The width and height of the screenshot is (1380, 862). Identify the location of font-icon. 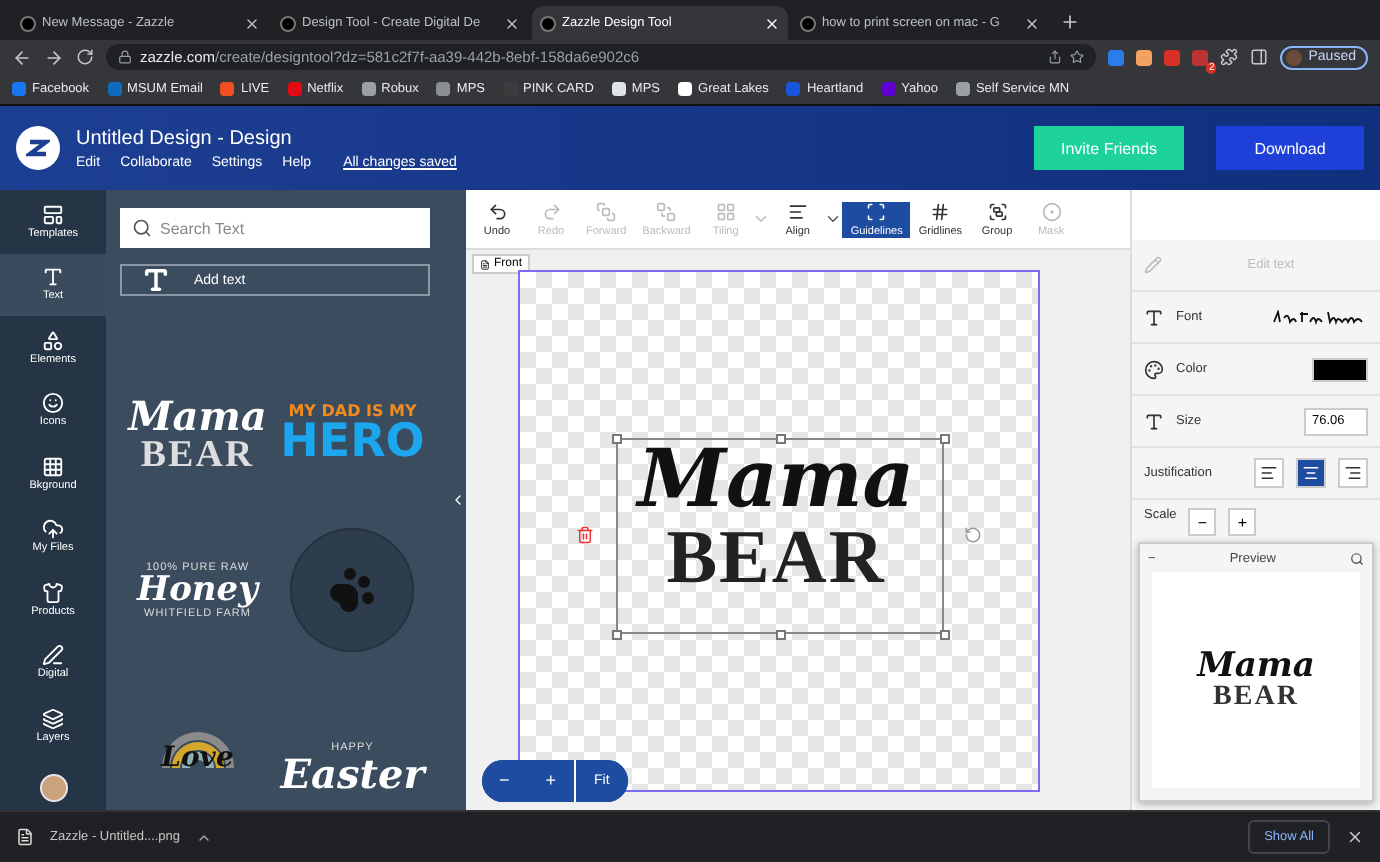
(1154, 317).